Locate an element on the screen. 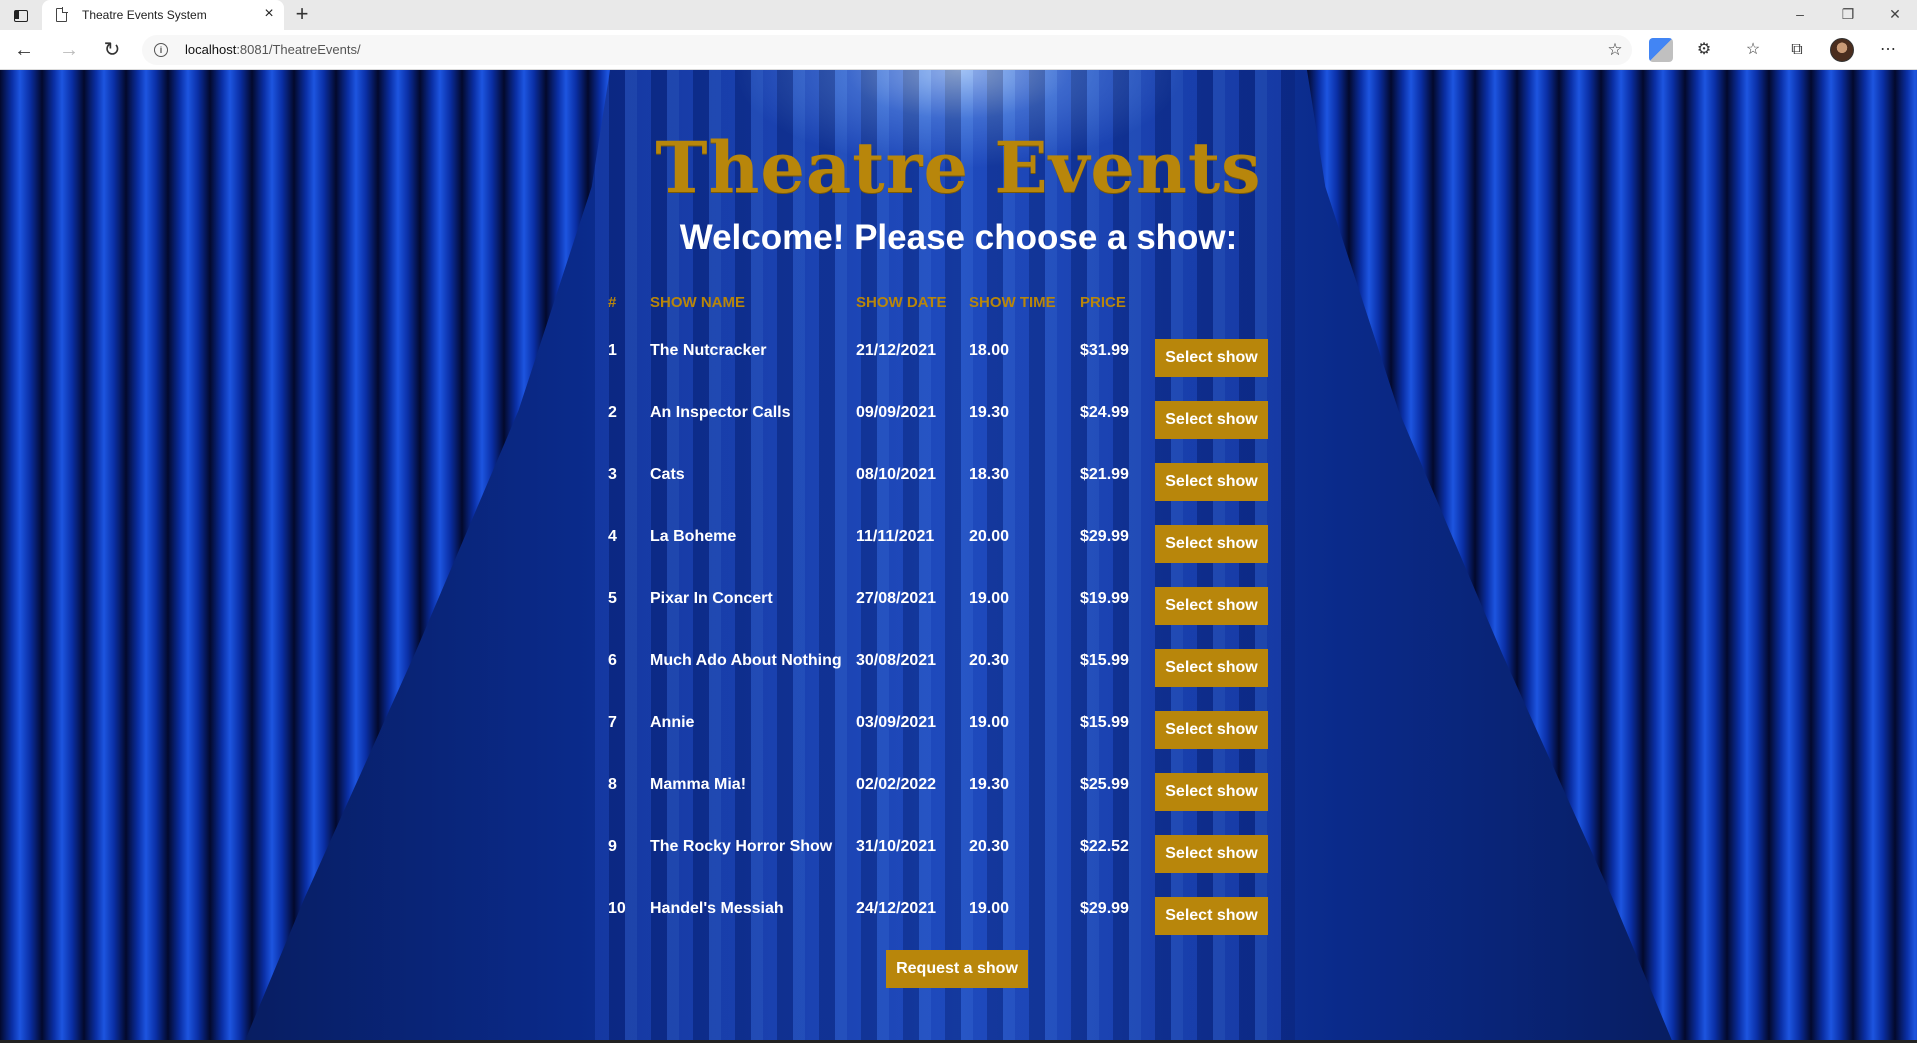 The width and height of the screenshot is (1917, 1043). show-date: 09/09/2021 is located at coordinates (896, 412).